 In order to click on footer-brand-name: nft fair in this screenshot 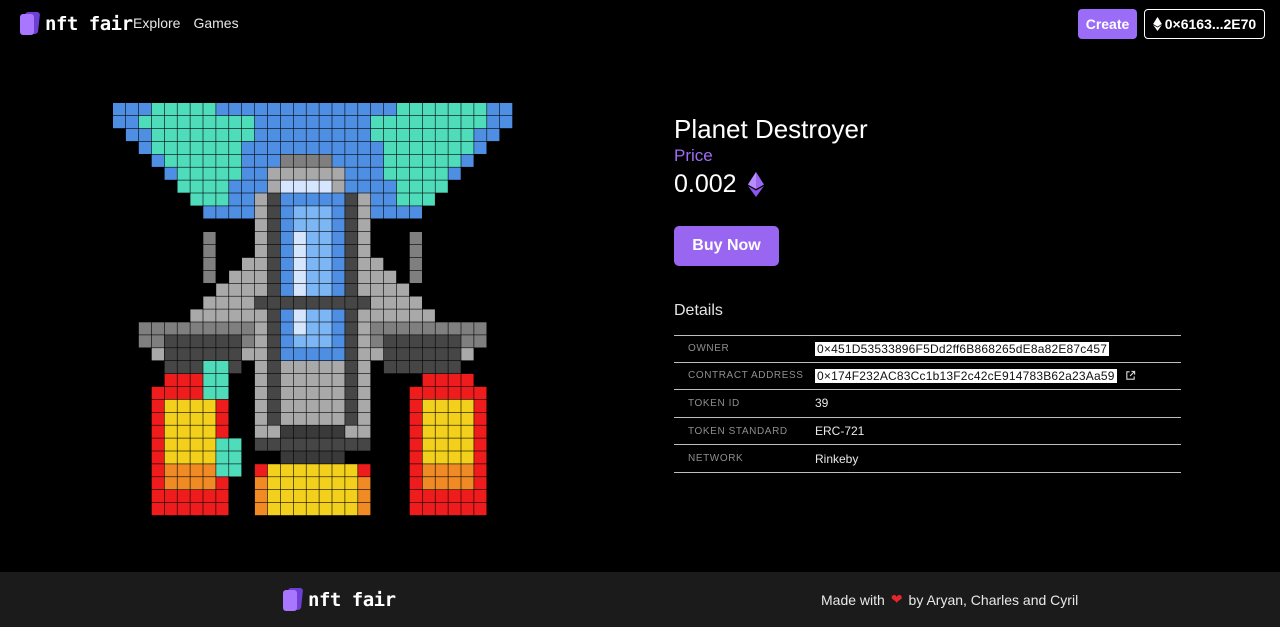, I will do `click(352, 600)`.